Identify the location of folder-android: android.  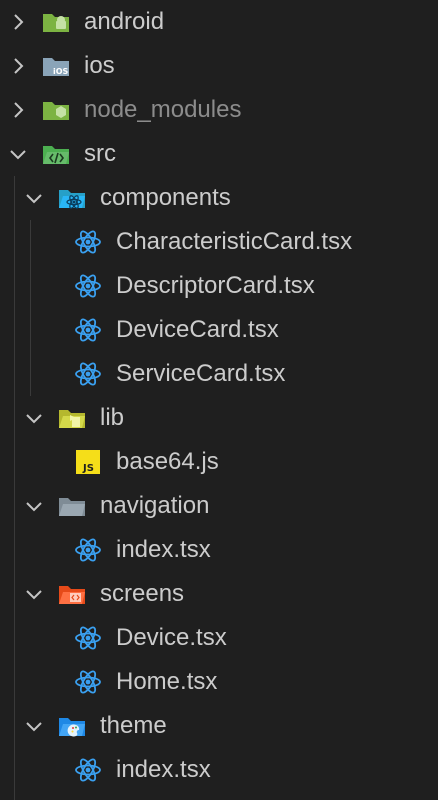
(219, 22).